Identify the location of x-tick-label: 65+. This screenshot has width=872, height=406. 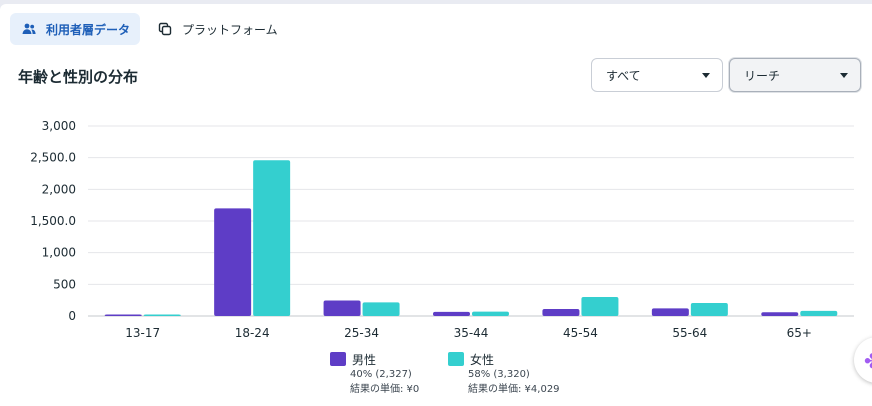
(799, 333).